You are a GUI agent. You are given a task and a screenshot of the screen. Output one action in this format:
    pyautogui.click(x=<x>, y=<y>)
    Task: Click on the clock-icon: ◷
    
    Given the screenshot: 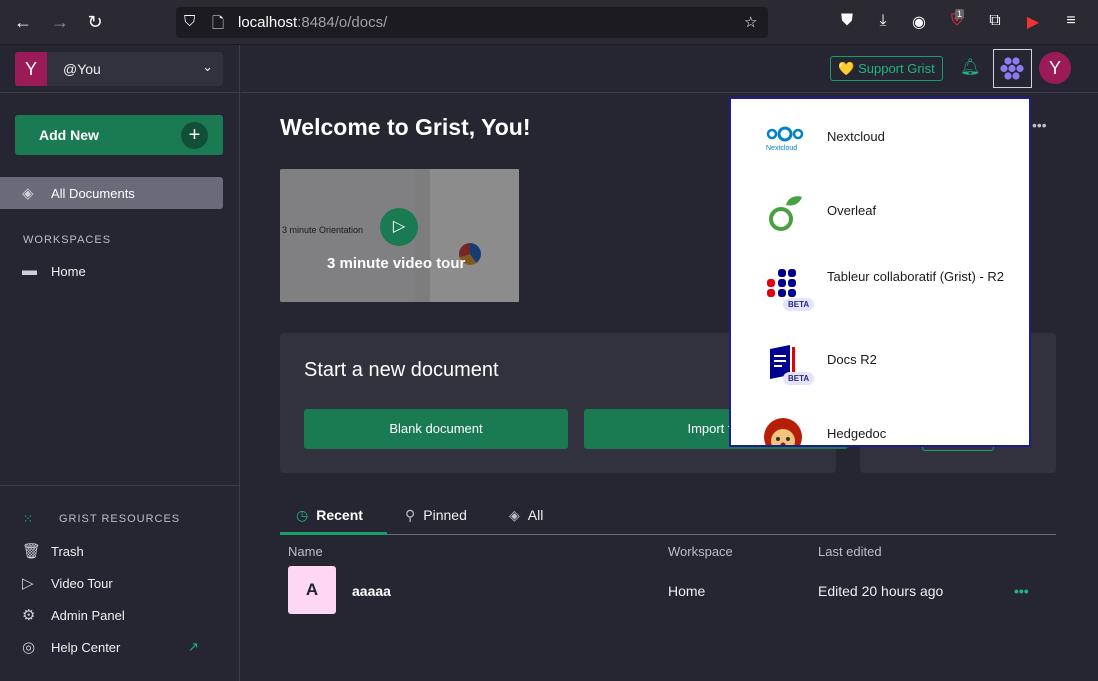 What is the action you would take?
    pyautogui.click(x=302, y=515)
    